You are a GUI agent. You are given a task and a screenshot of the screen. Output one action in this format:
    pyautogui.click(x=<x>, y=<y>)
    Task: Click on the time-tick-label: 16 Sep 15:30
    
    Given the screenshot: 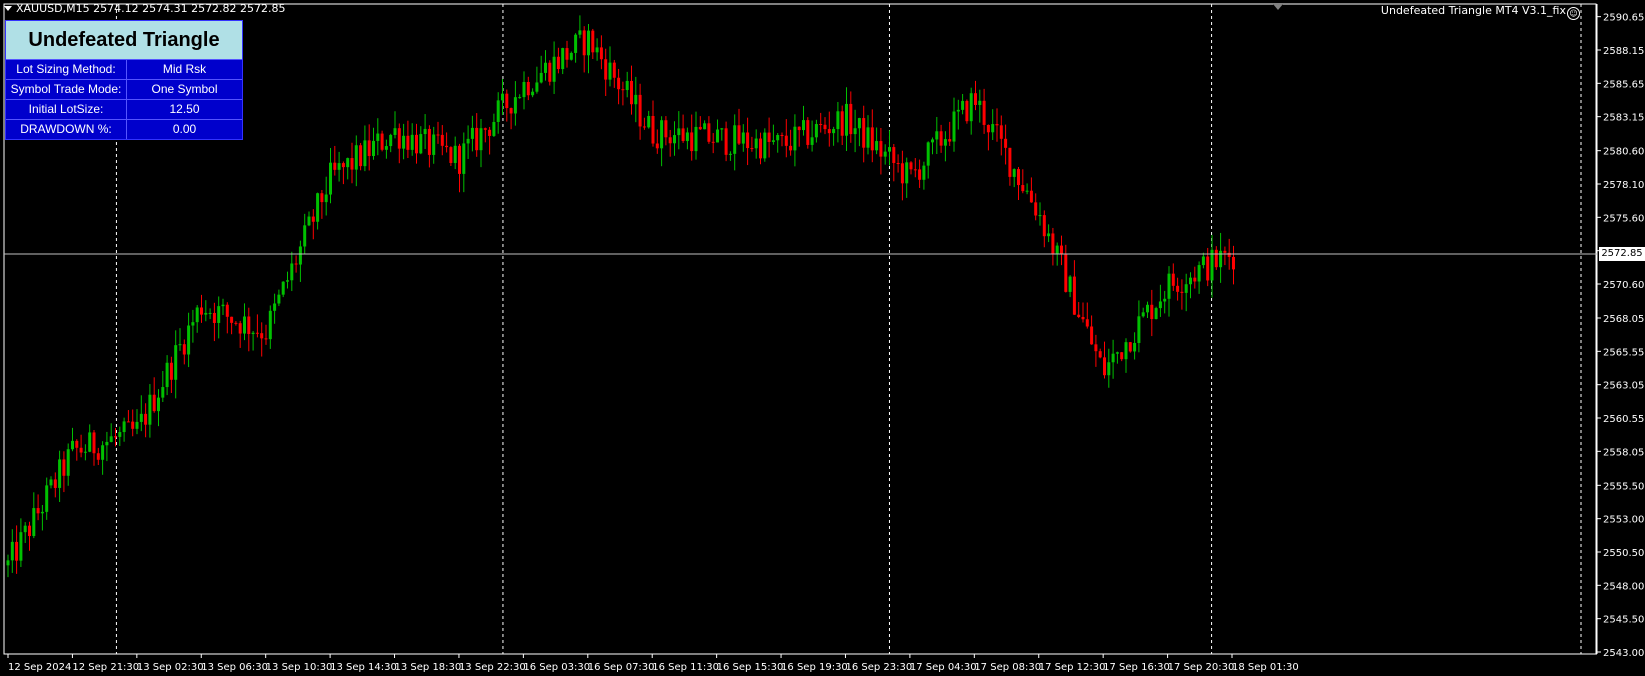 What is the action you would take?
    pyautogui.click(x=750, y=667)
    